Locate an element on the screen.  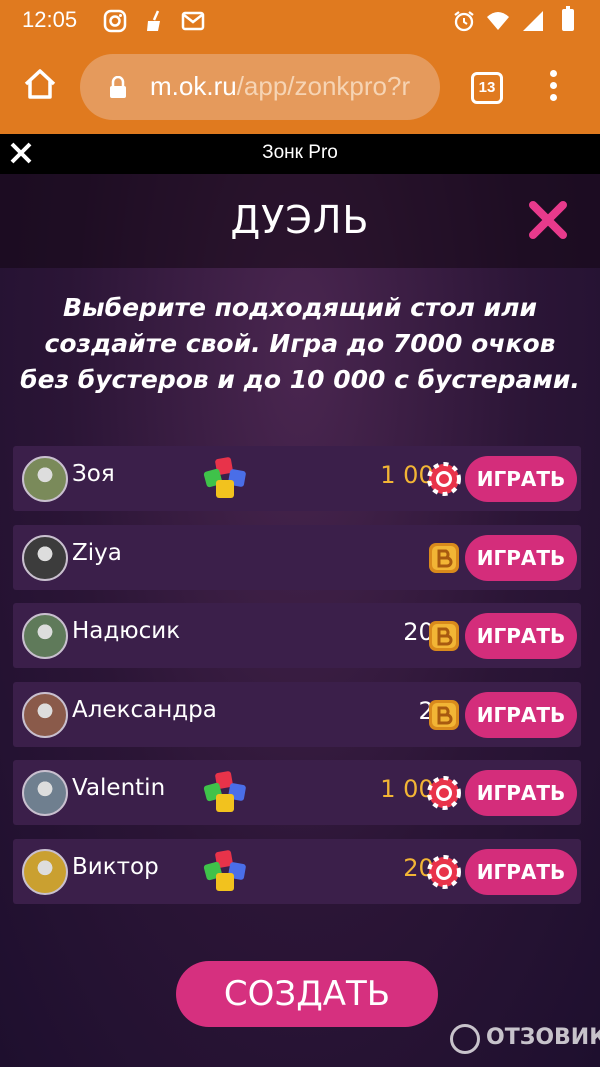
table-row: Ziya 2 ИГРАТЬ is located at coordinates (297, 557).